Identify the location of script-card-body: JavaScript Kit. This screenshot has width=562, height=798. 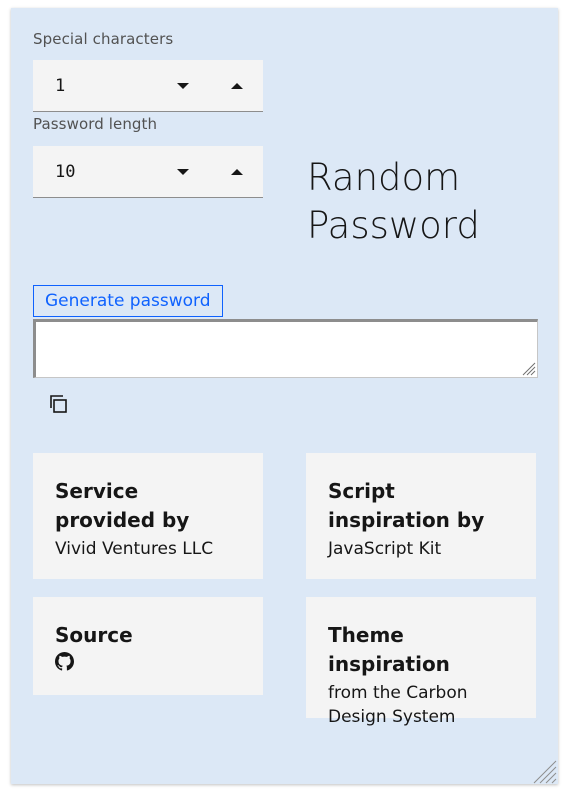
(421, 549).